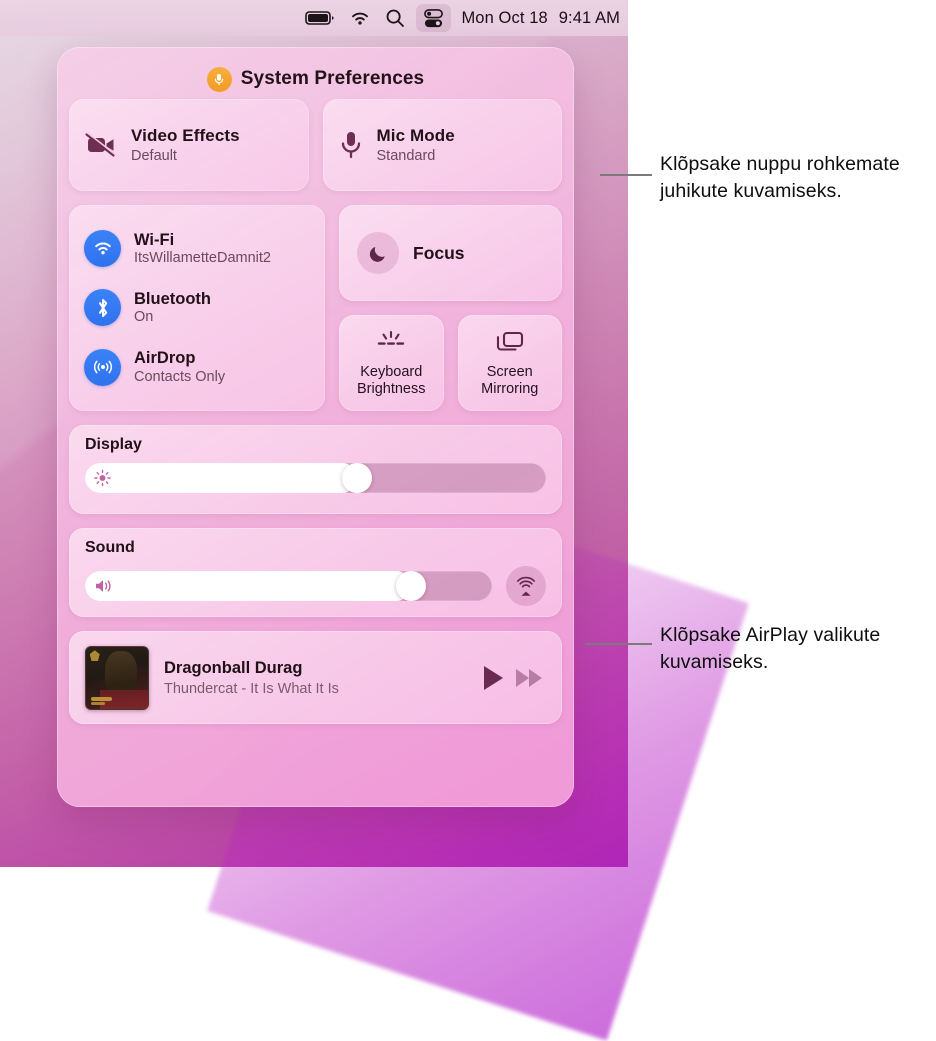  I want to click on microphone-icon, so click(351, 145).